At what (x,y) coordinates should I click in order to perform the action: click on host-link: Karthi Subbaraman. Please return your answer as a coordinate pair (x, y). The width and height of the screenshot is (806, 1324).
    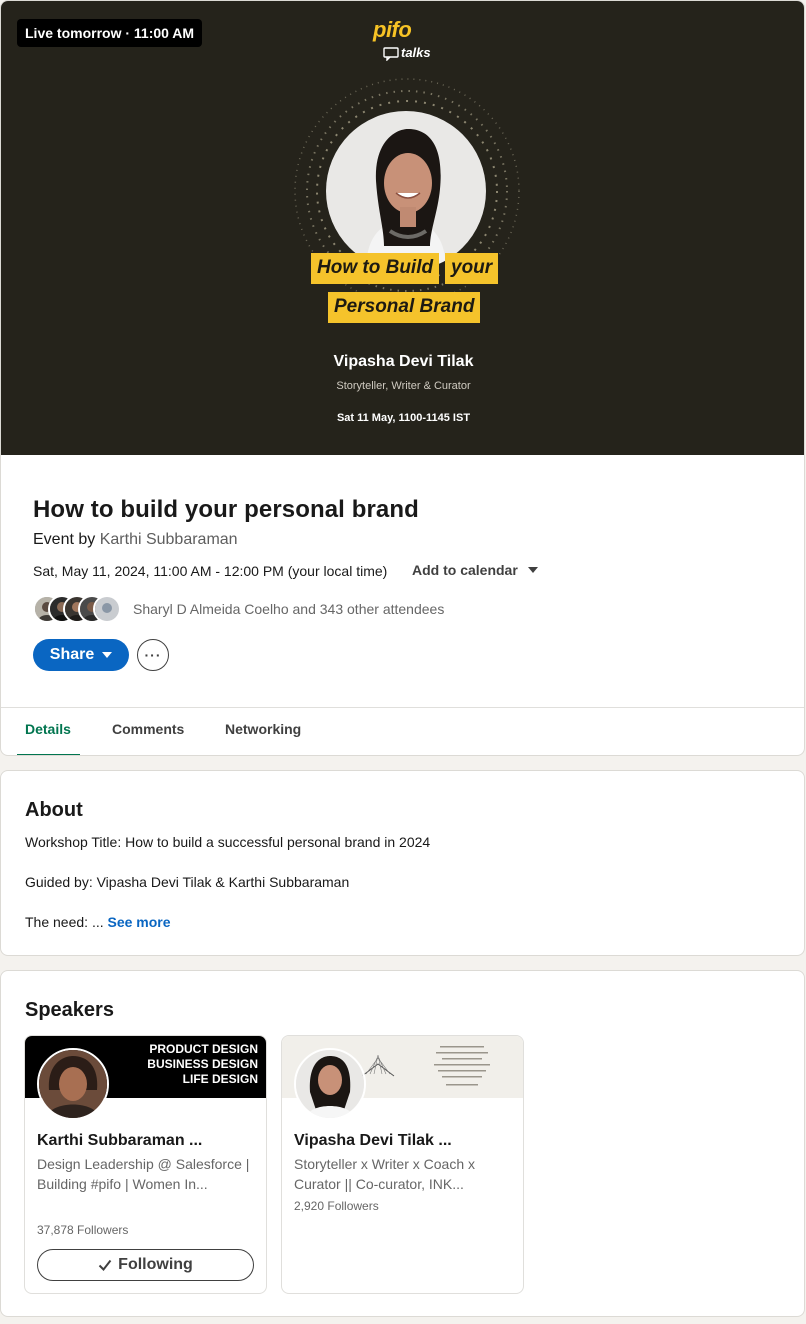
    Looking at the image, I should click on (169, 539).